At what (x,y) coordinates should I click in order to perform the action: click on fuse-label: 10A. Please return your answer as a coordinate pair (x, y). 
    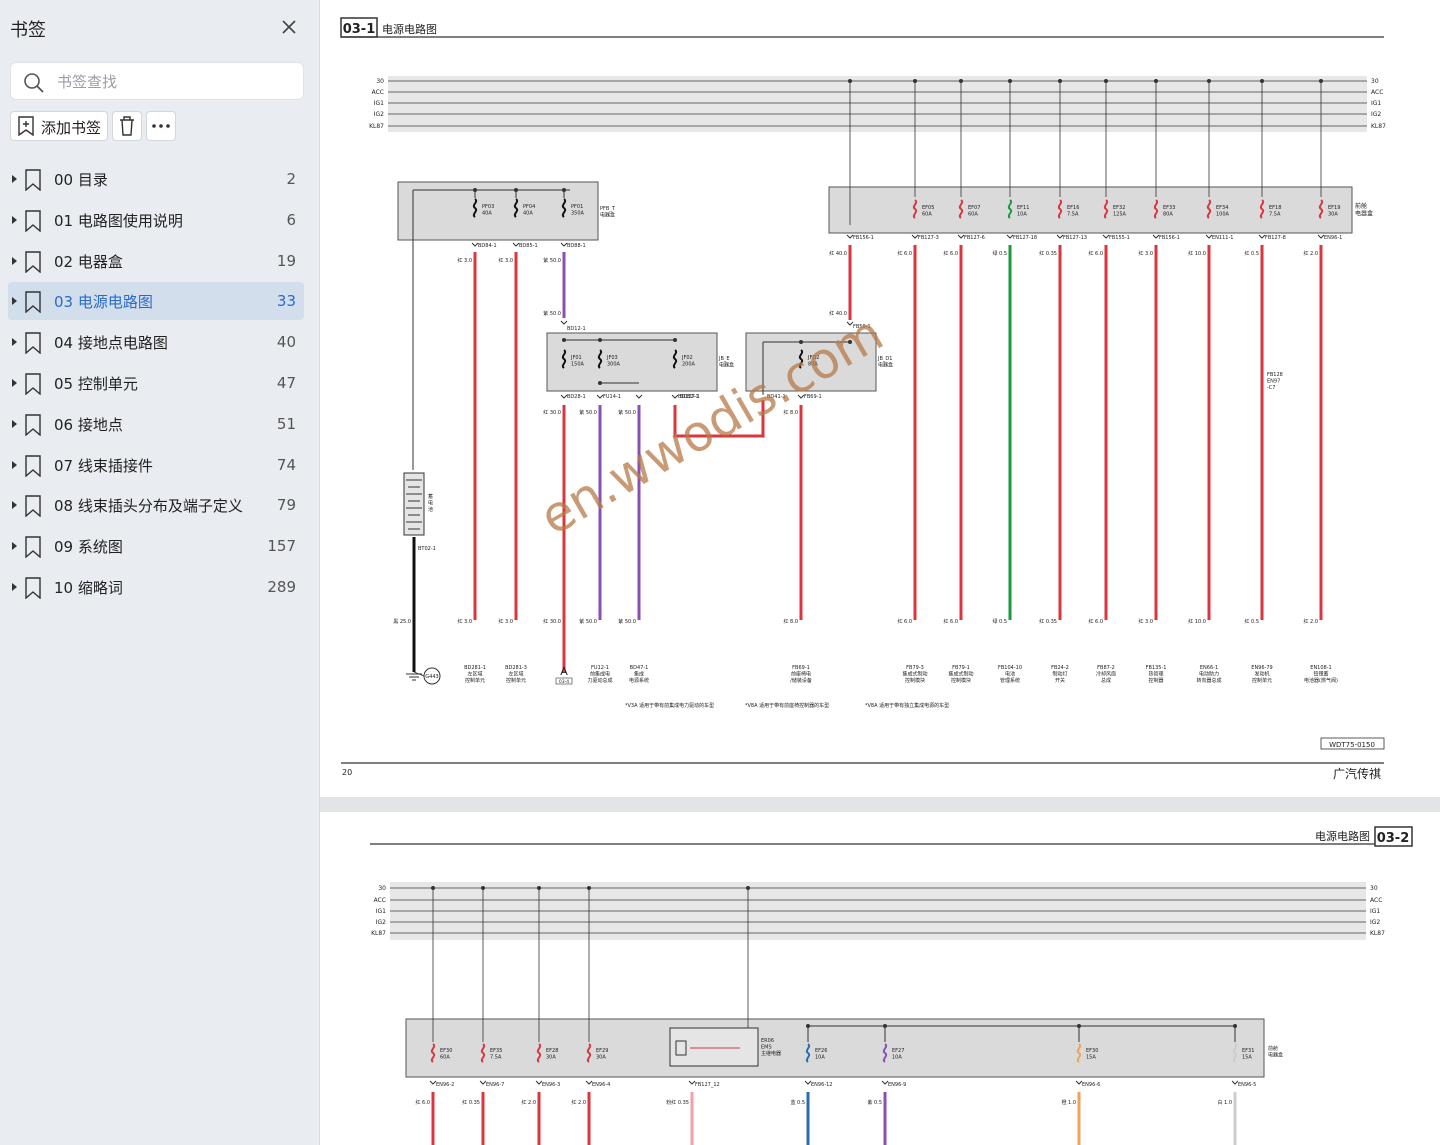
    Looking at the image, I should click on (820, 1058).